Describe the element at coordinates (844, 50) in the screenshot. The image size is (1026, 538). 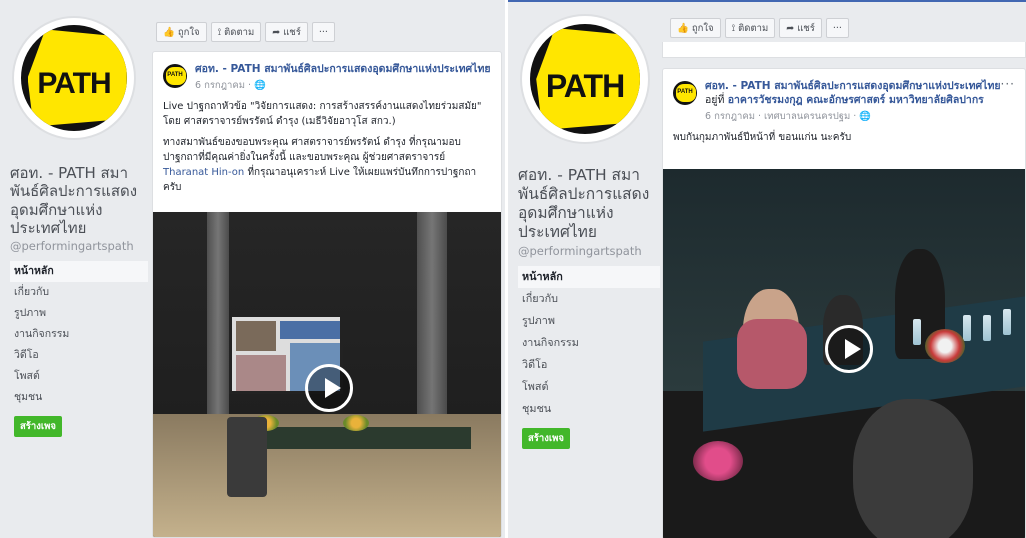
I see `previous-post-edge` at that location.